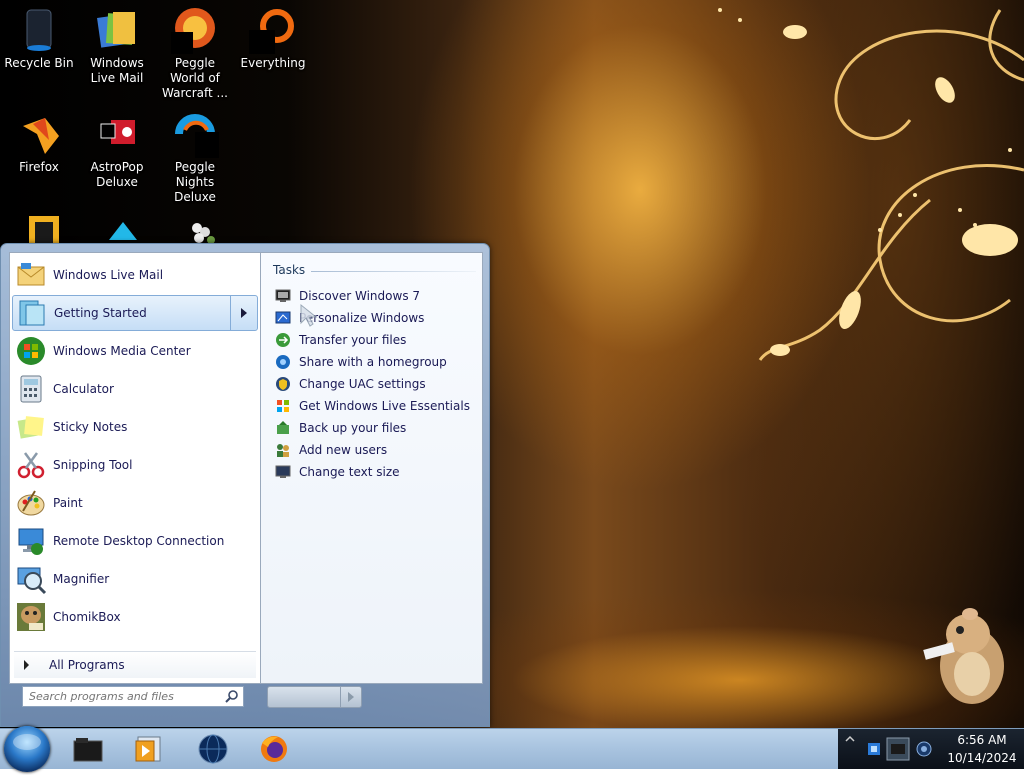 This screenshot has height=775, width=1024. I want to click on task-get-live-essentials: Get Windows Live Essentials, so click(372, 406).